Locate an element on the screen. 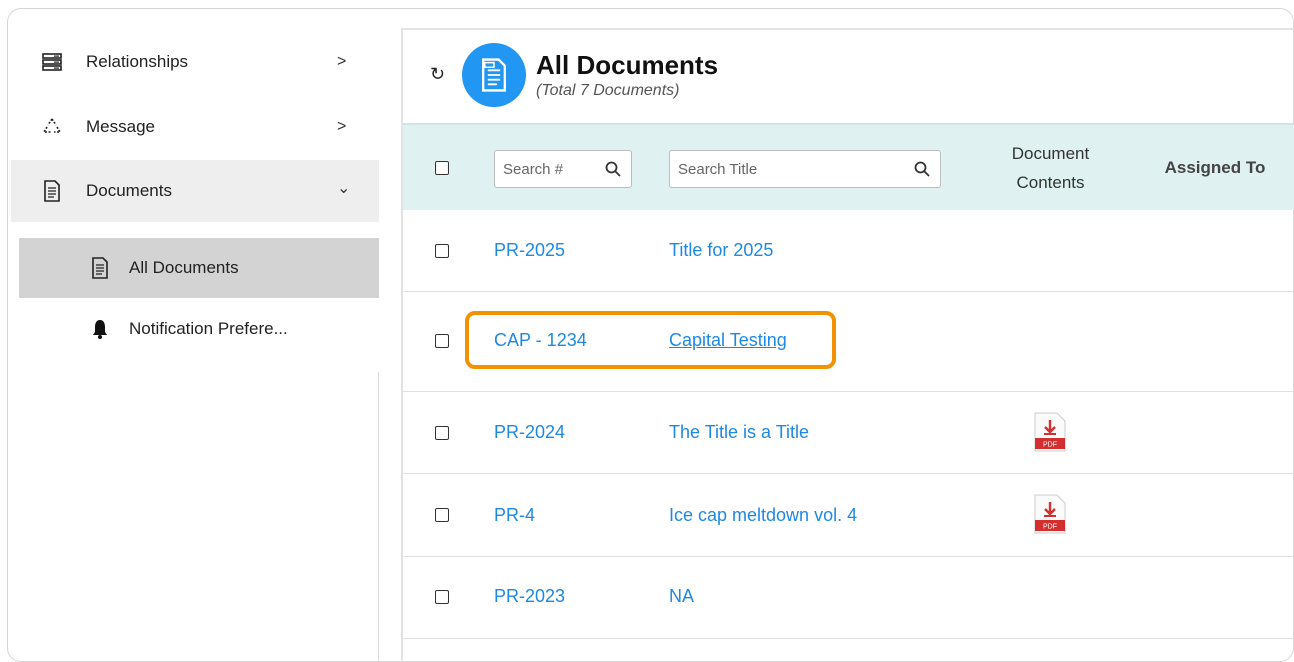 This screenshot has width=1294, height=662. search-number-input: Search # is located at coordinates (563, 169).